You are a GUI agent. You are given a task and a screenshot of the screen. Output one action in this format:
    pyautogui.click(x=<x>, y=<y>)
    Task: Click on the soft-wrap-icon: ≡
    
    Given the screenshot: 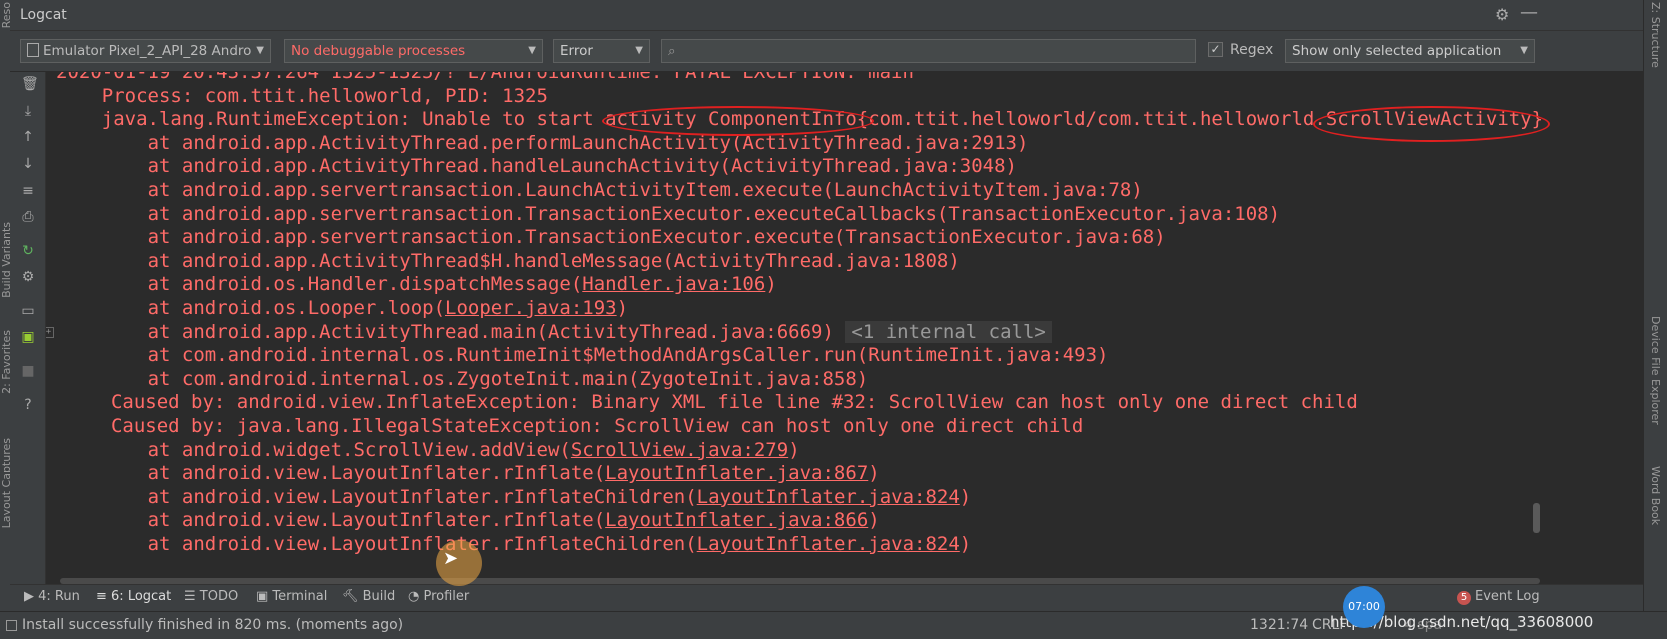 What is the action you would take?
    pyautogui.click(x=28, y=191)
    